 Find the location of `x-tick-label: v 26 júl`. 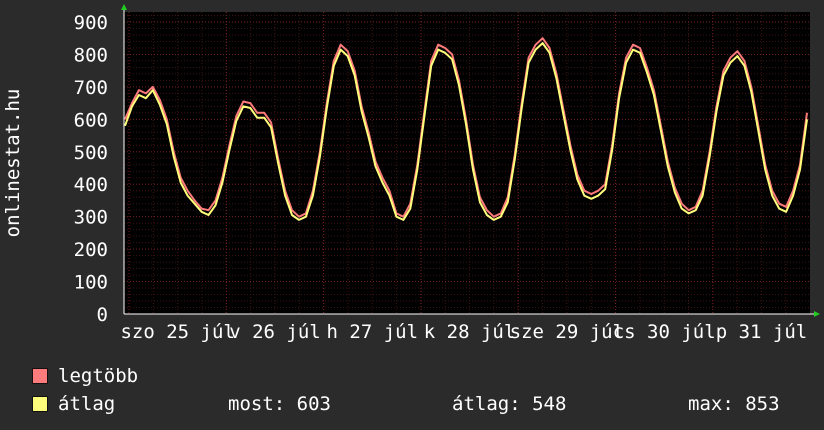

x-tick-label: v 26 júl is located at coordinates (275, 332).